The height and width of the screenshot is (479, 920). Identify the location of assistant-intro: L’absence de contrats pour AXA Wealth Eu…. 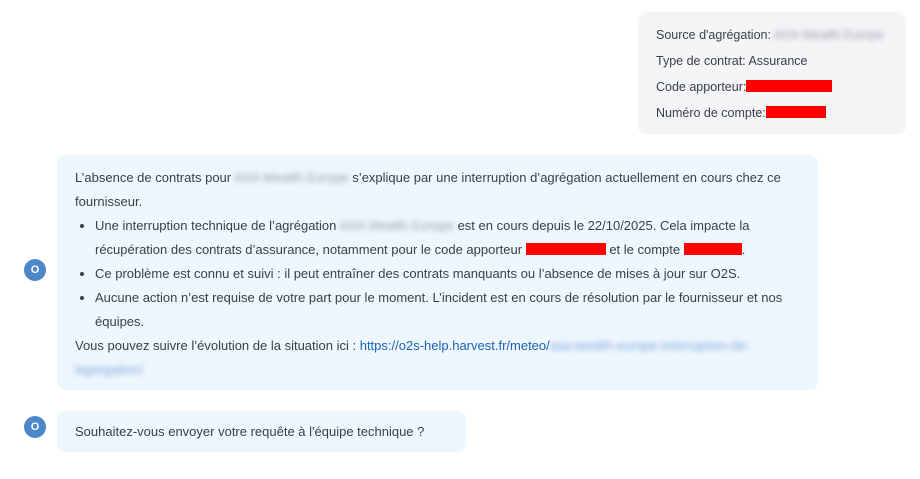
(437, 190).